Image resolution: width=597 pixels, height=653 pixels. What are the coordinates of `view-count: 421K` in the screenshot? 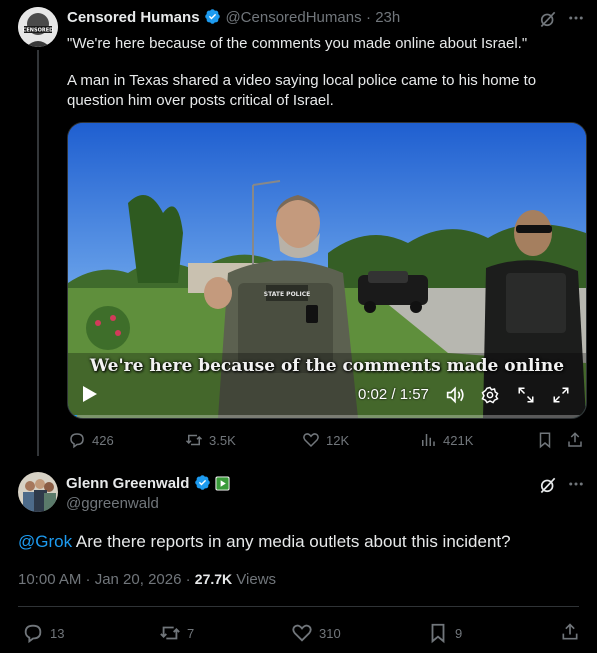 It's located at (458, 440).